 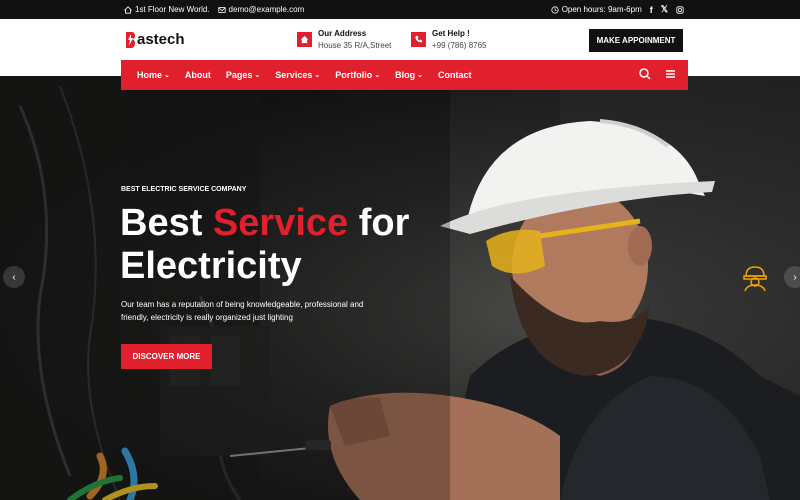 What do you see at coordinates (670, 74) in the screenshot?
I see `menu-icon` at bounding box center [670, 74].